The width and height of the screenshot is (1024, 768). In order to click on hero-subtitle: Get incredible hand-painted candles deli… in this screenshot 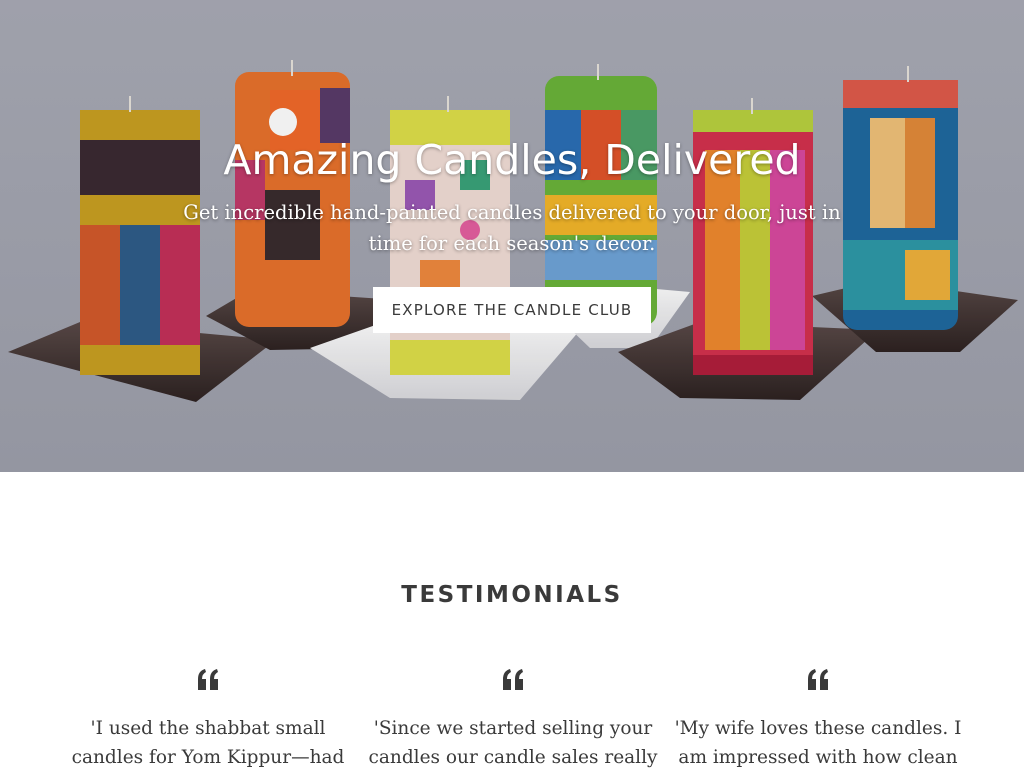, I will do `click(512, 228)`.